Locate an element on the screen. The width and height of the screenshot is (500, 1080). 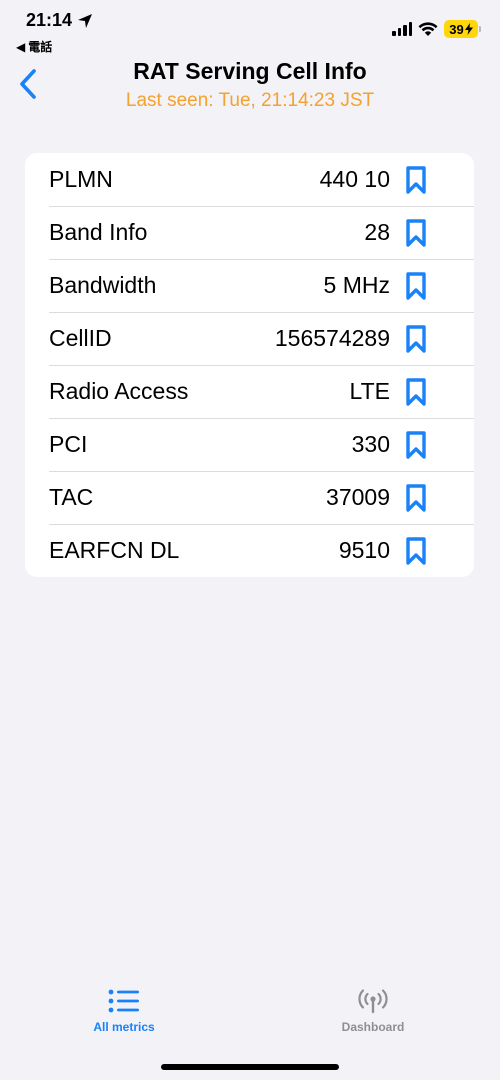
status-time: 21:14 is located at coordinates (59, 20).